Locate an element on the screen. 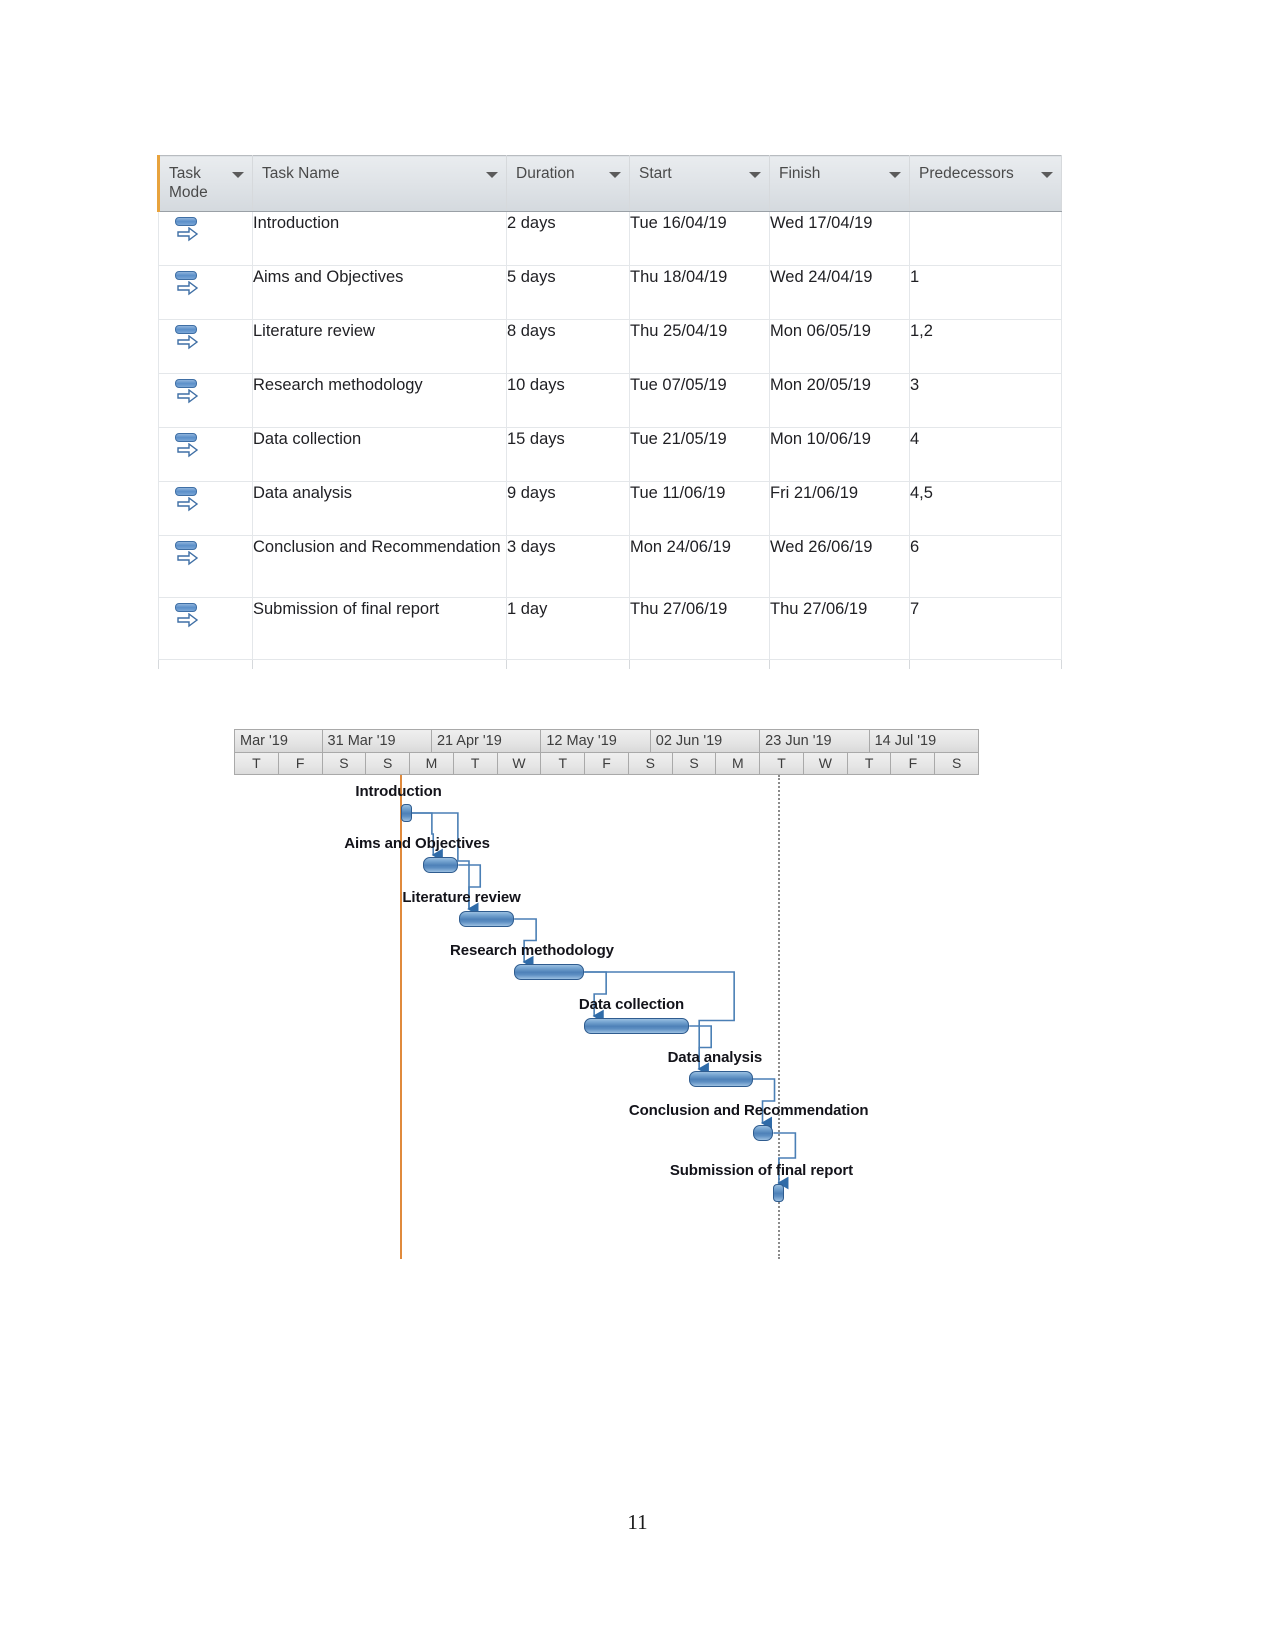 Image resolution: width=1275 pixels, height=1651 pixels. gantt-bar-label: Submission of final report is located at coordinates (761, 1170).